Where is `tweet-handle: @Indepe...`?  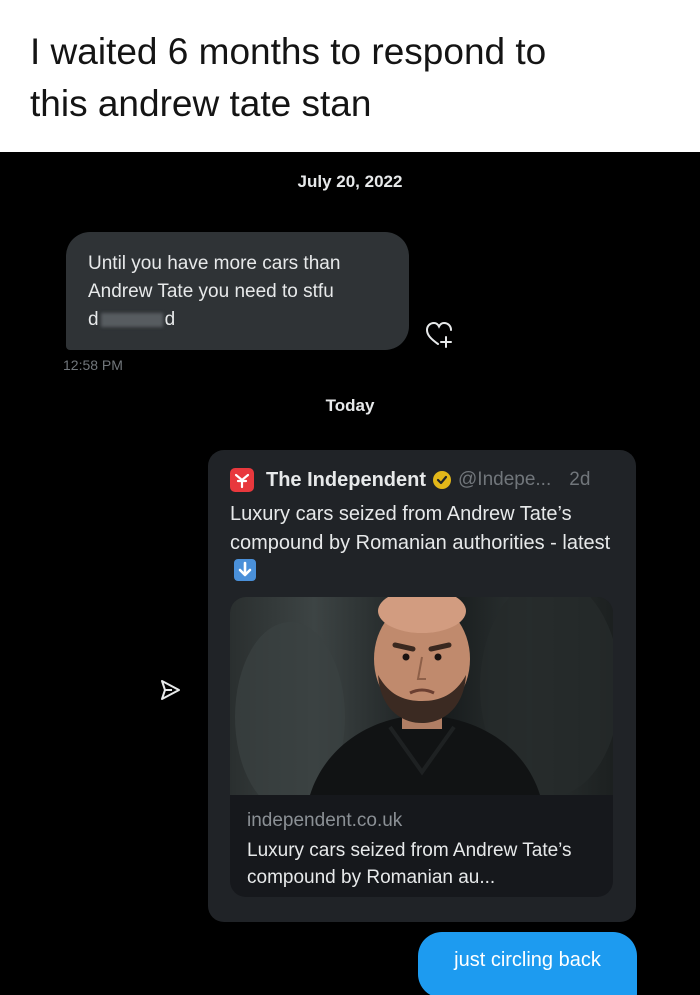
tweet-handle: @Indepe... is located at coordinates (504, 480).